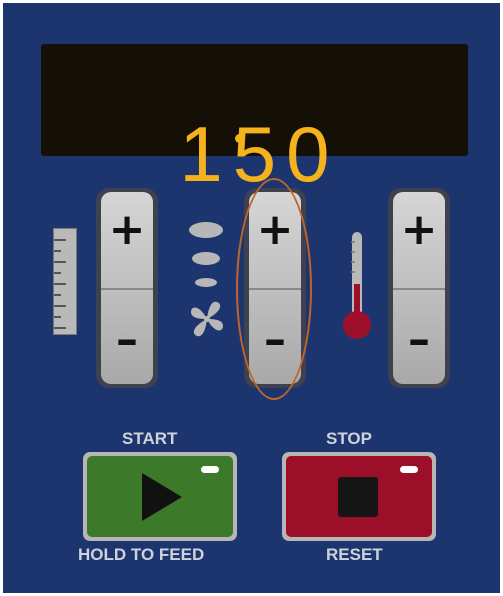  I want to click on temperature-decrease-button: –, so click(419, 340).